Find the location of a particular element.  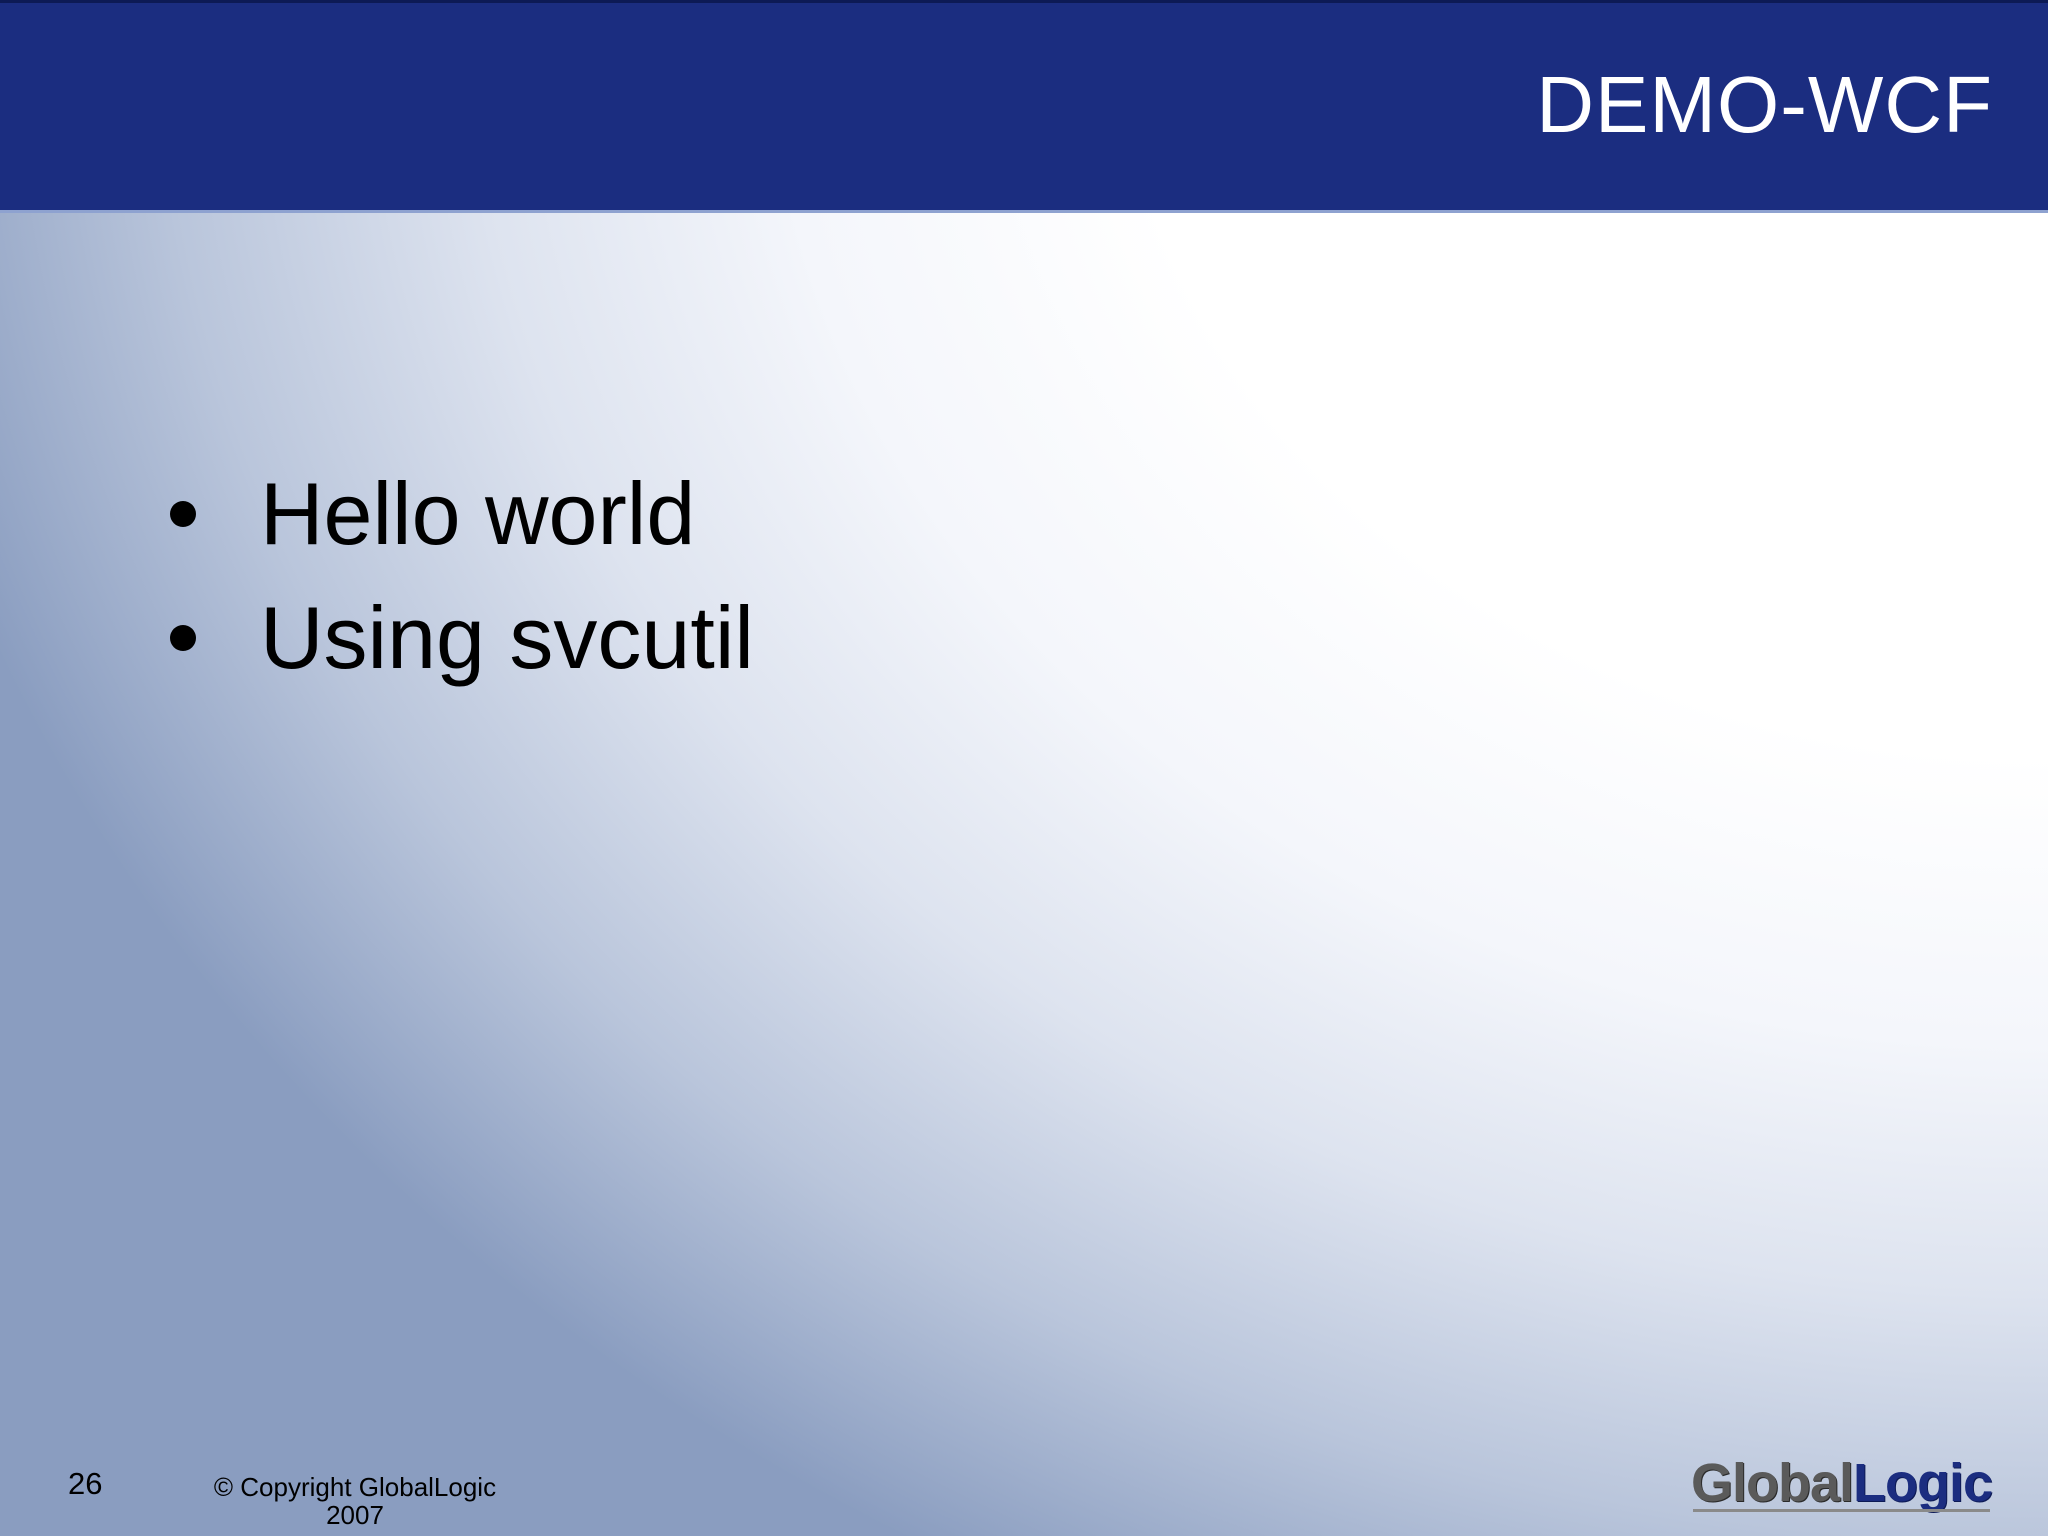

logo-text-global: Global is located at coordinates (1772, 1483).